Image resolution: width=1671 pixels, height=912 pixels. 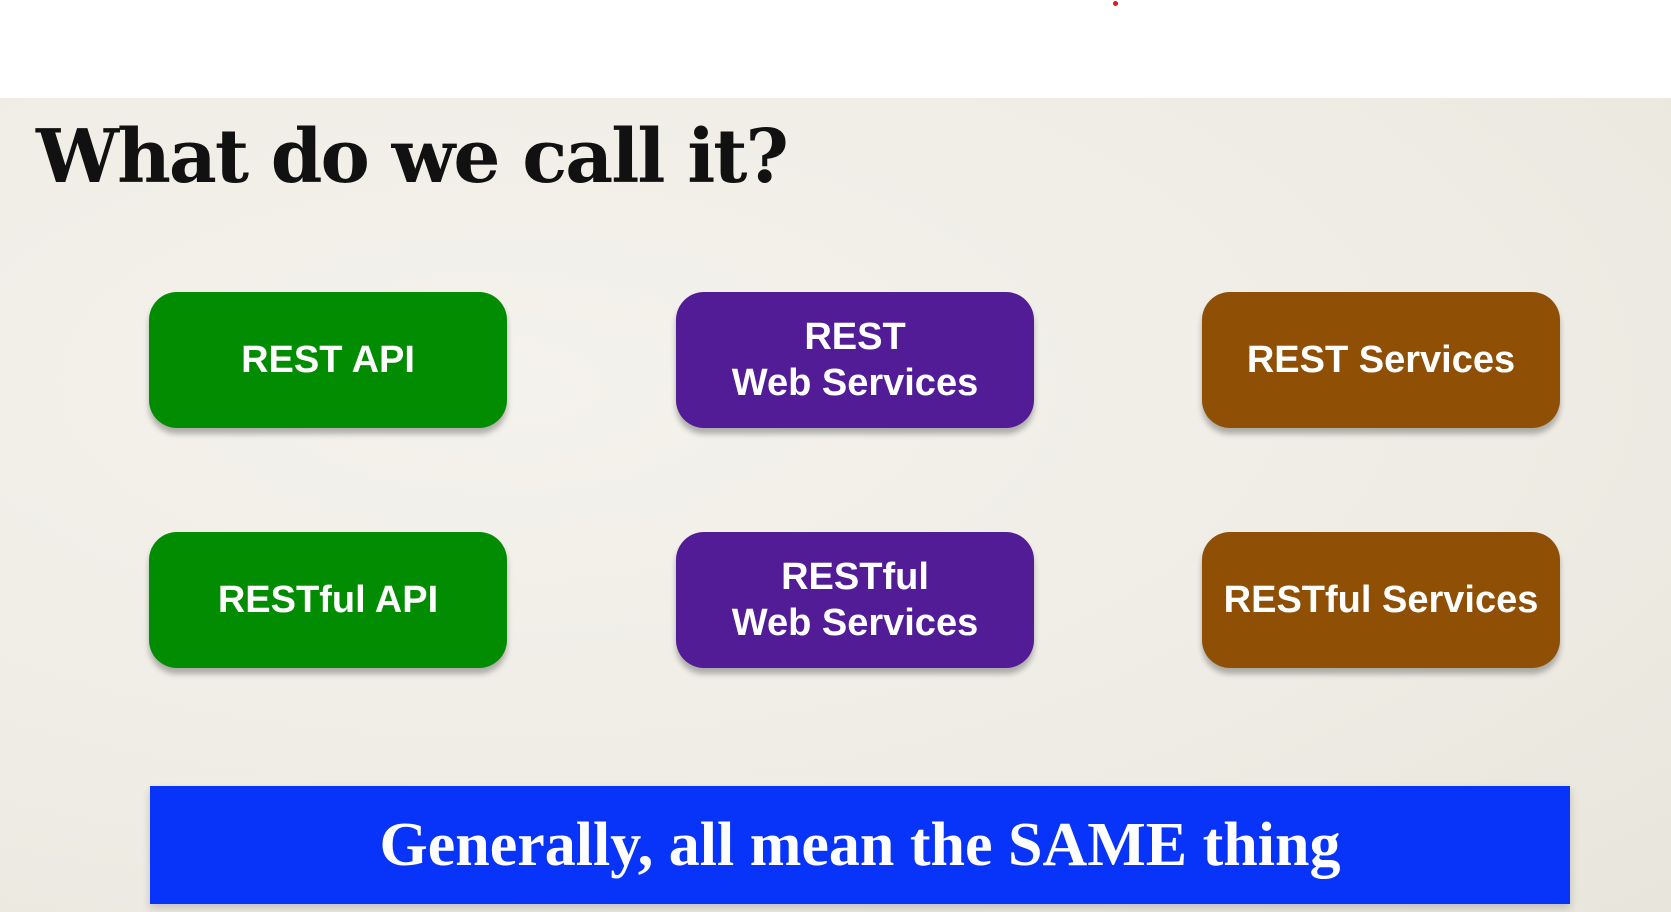 I want to click on term-label: RESTful API, so click(x=328, y=600).